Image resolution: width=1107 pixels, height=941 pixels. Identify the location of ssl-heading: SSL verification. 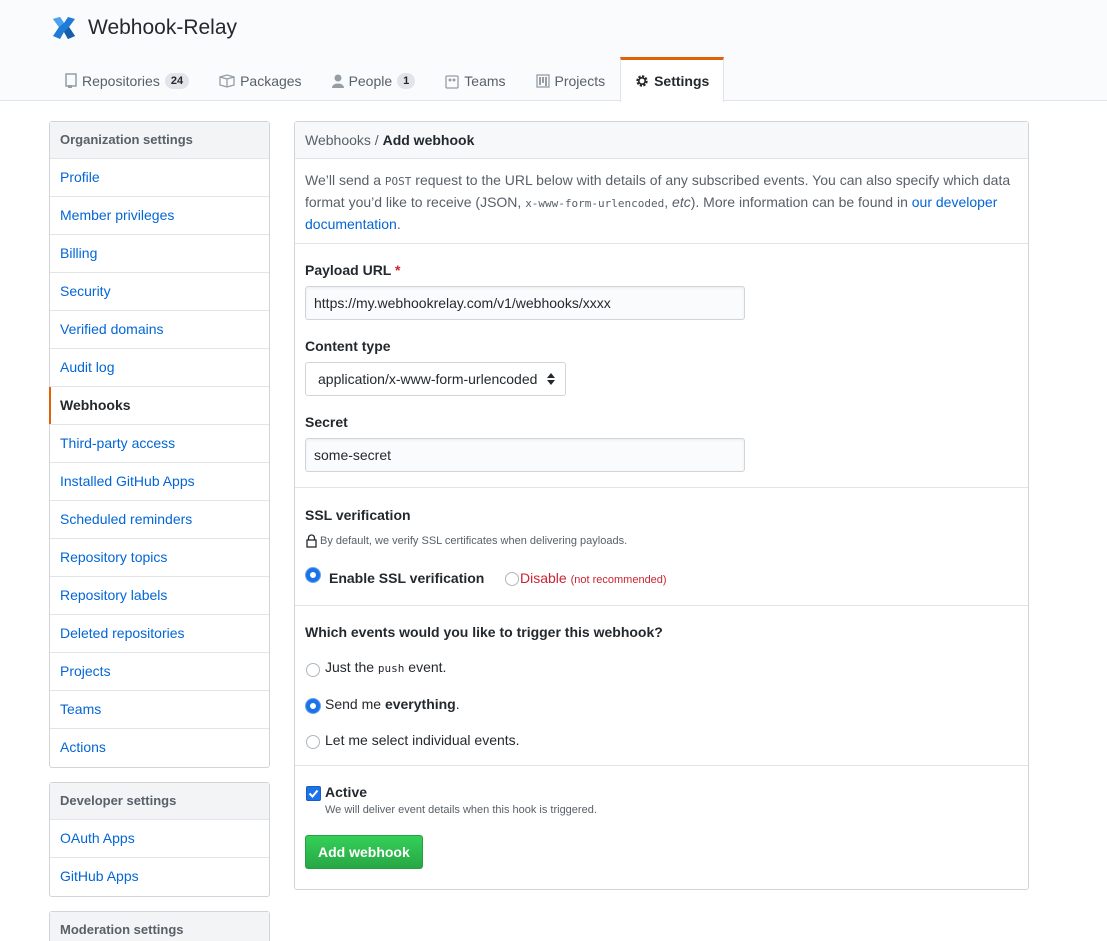
(358, 515).